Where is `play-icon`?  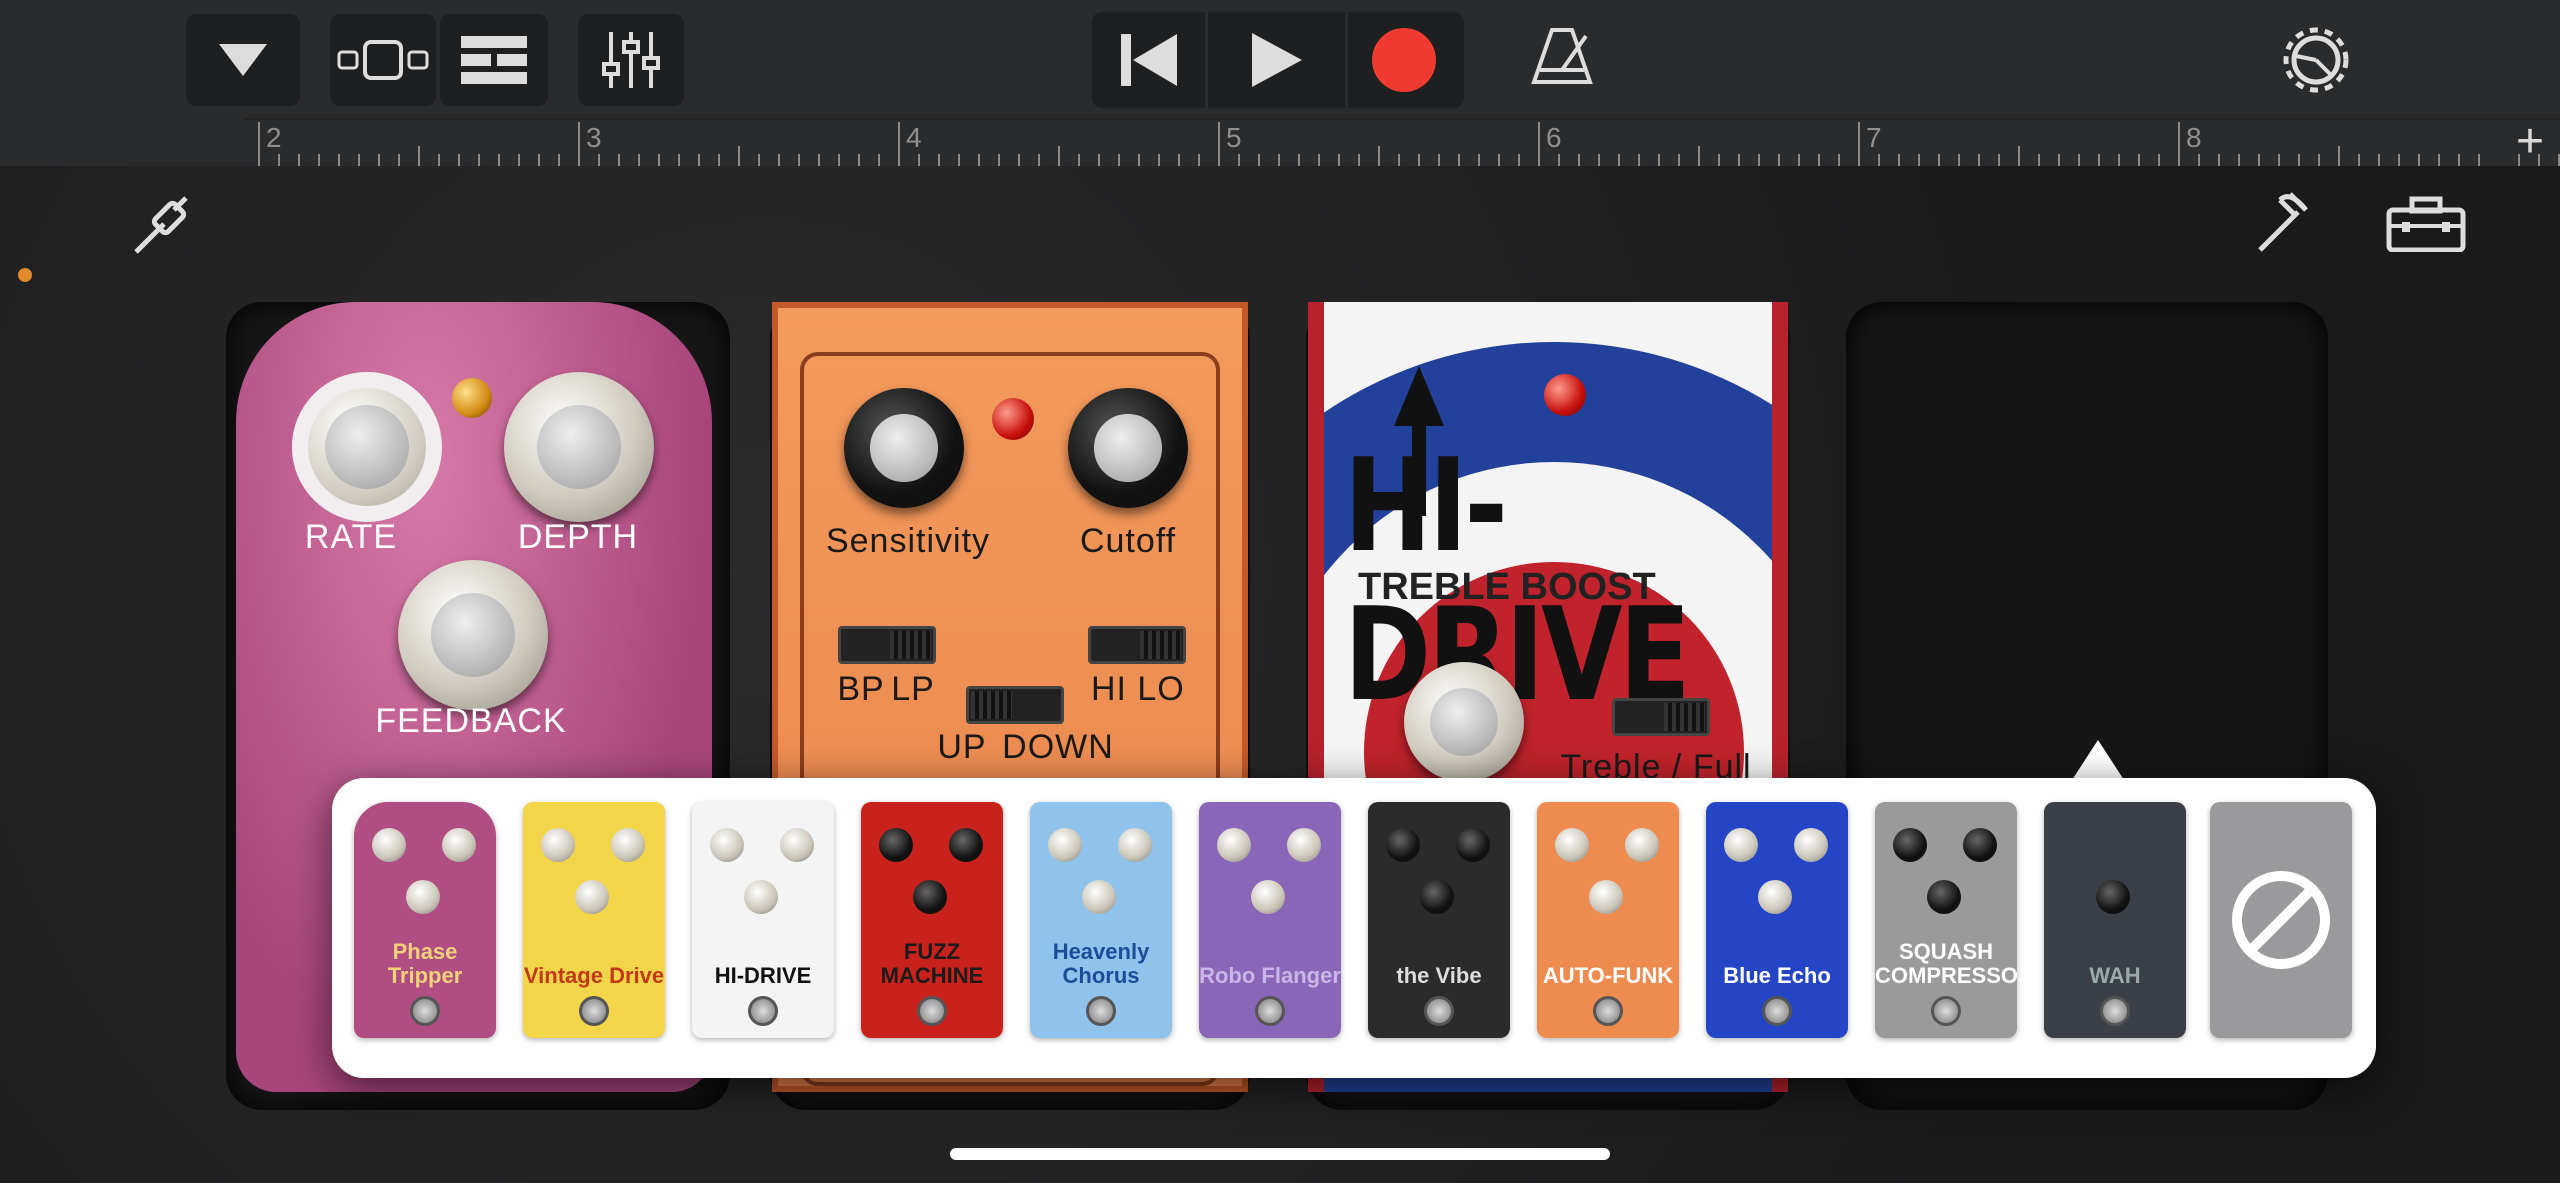 play-icon is located at coordinates (1276, 60).